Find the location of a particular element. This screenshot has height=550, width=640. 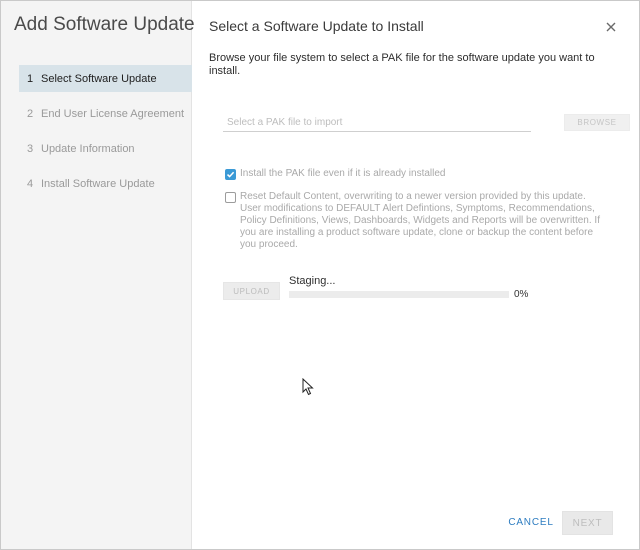

step-install-software-update: 4 Install Software Update is located at coordinates (105, 183).